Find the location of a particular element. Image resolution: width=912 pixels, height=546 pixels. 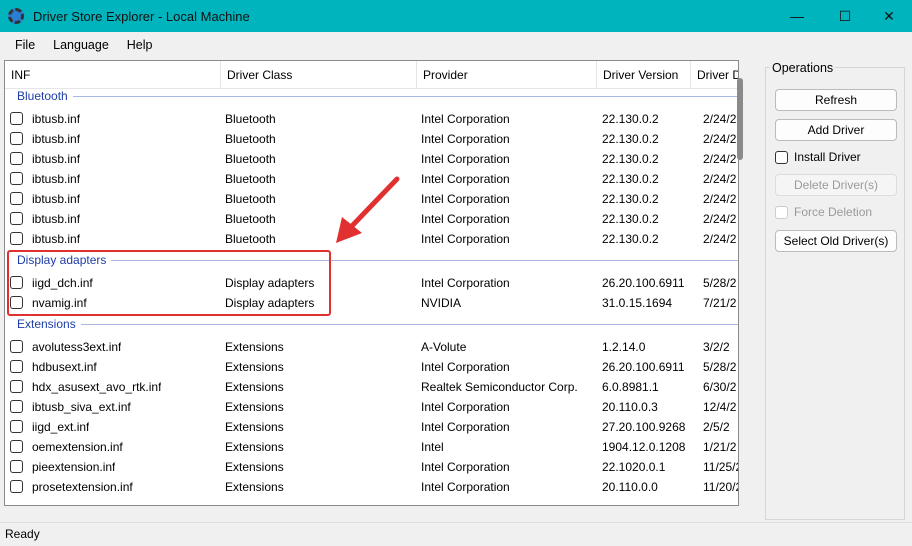

install-driver-checkbox: Install Driver is located at coordinates (818, 157).